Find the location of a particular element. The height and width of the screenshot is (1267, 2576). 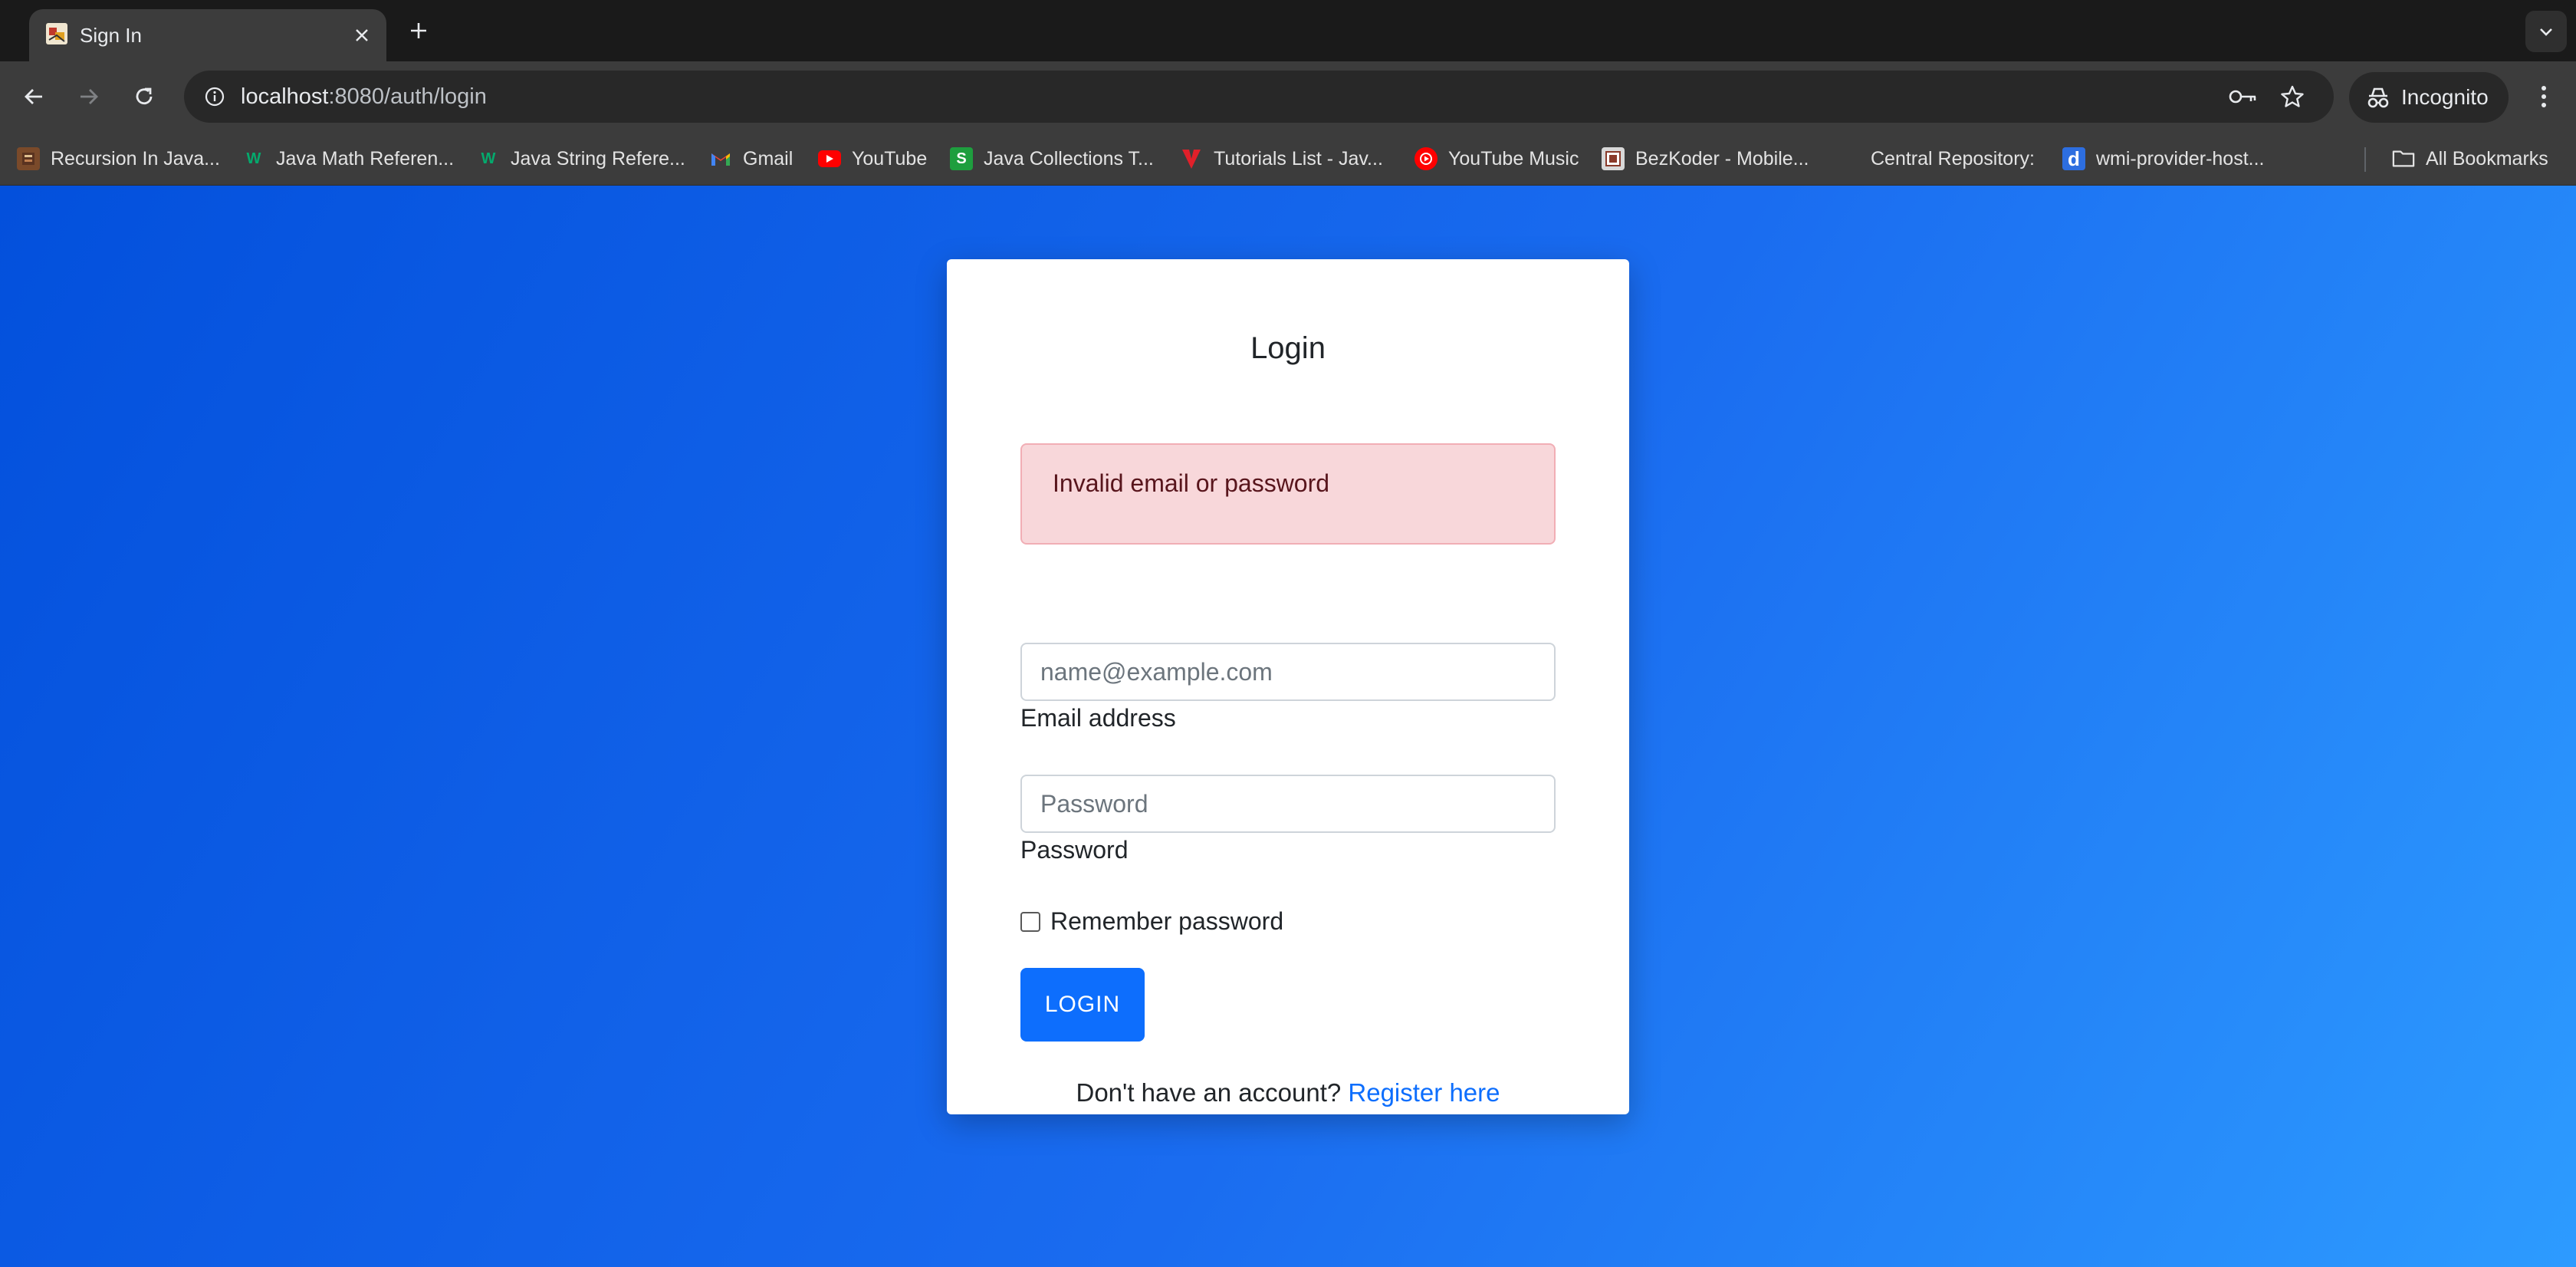

incognito-label: Incognito is located at coordinates (2445, 97).